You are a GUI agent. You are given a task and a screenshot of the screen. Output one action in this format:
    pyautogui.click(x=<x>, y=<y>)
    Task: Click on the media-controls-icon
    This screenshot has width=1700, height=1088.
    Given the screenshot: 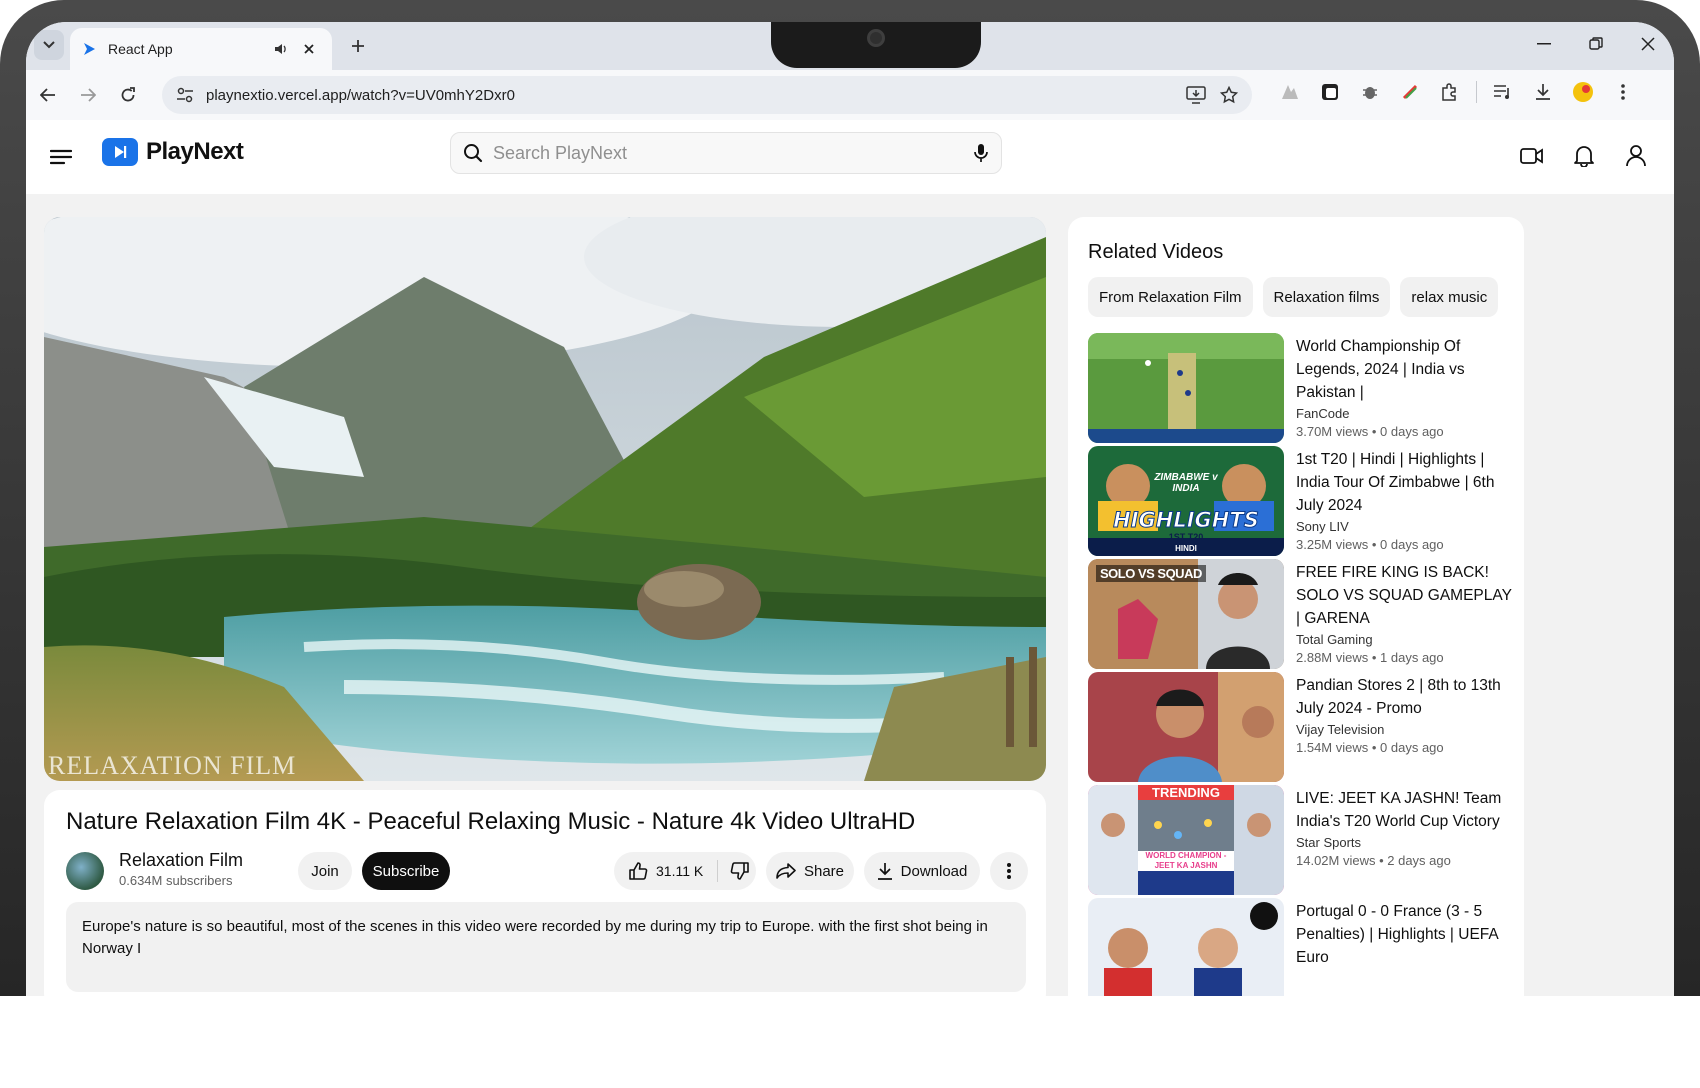 What is the action you would take?
    pyautogui.click(x=1503, y=92)
    